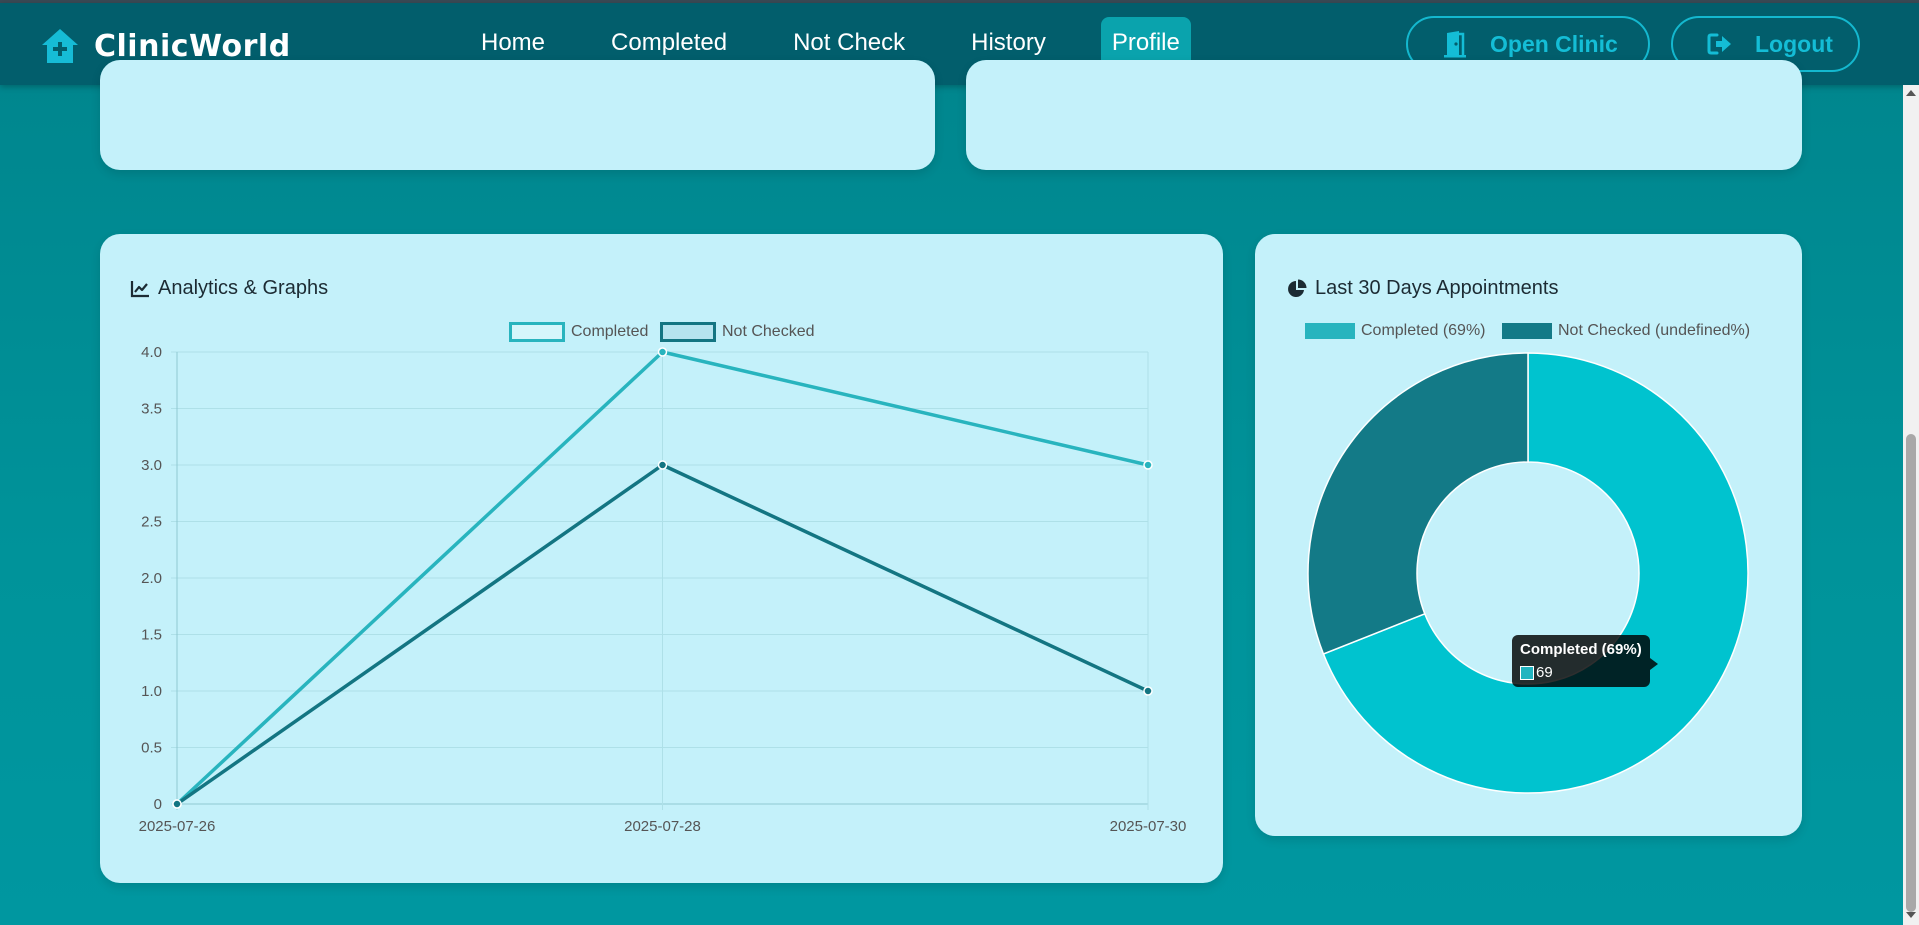 The image size is (1919, 925). Describe the element at coordinates (1653, 664) in the screenshot. I see `tooltip-caret` at that location.